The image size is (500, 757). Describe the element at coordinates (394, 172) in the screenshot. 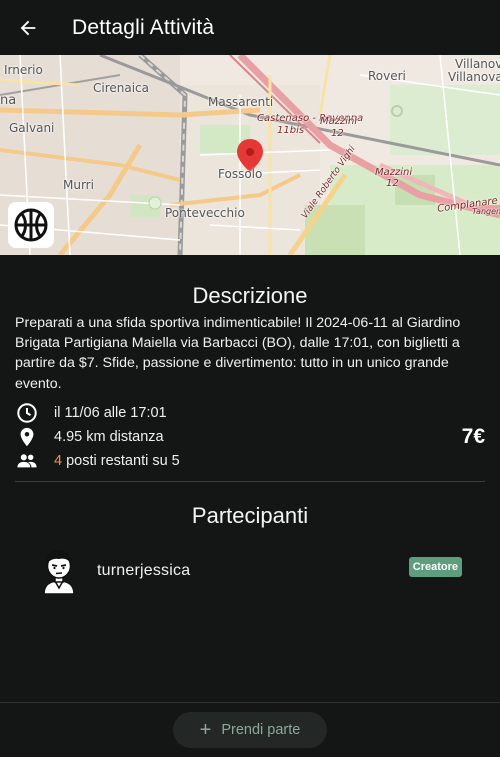

I see `map-label-mazzini-2: Mazzini` at that location.